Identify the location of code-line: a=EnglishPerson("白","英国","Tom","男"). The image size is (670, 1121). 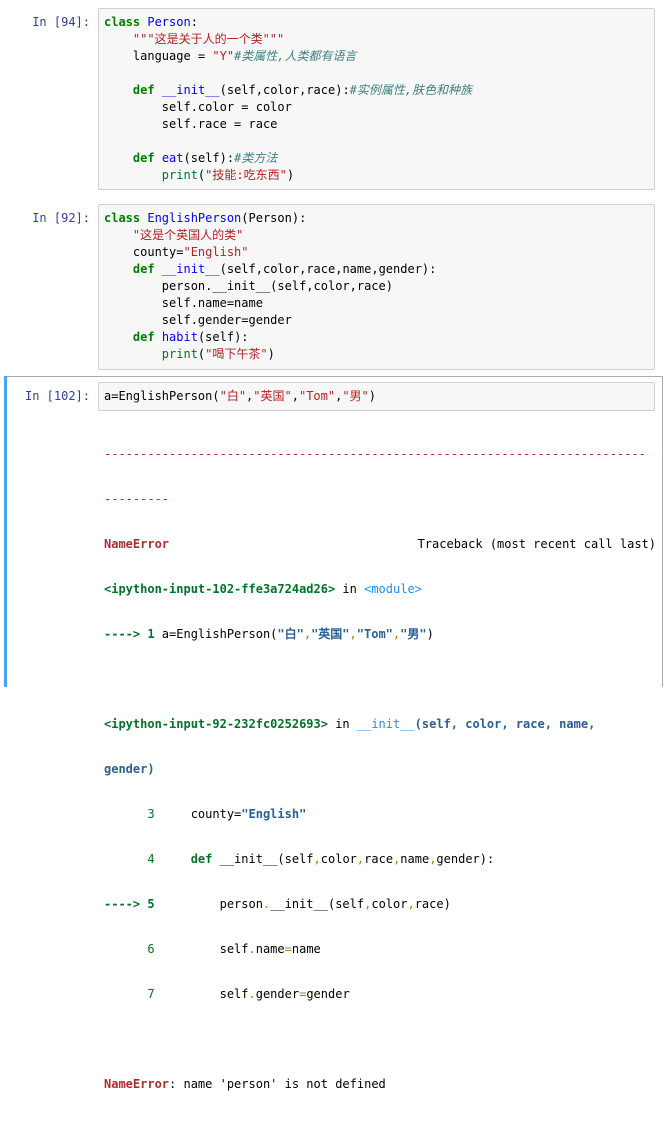
(240, 396).